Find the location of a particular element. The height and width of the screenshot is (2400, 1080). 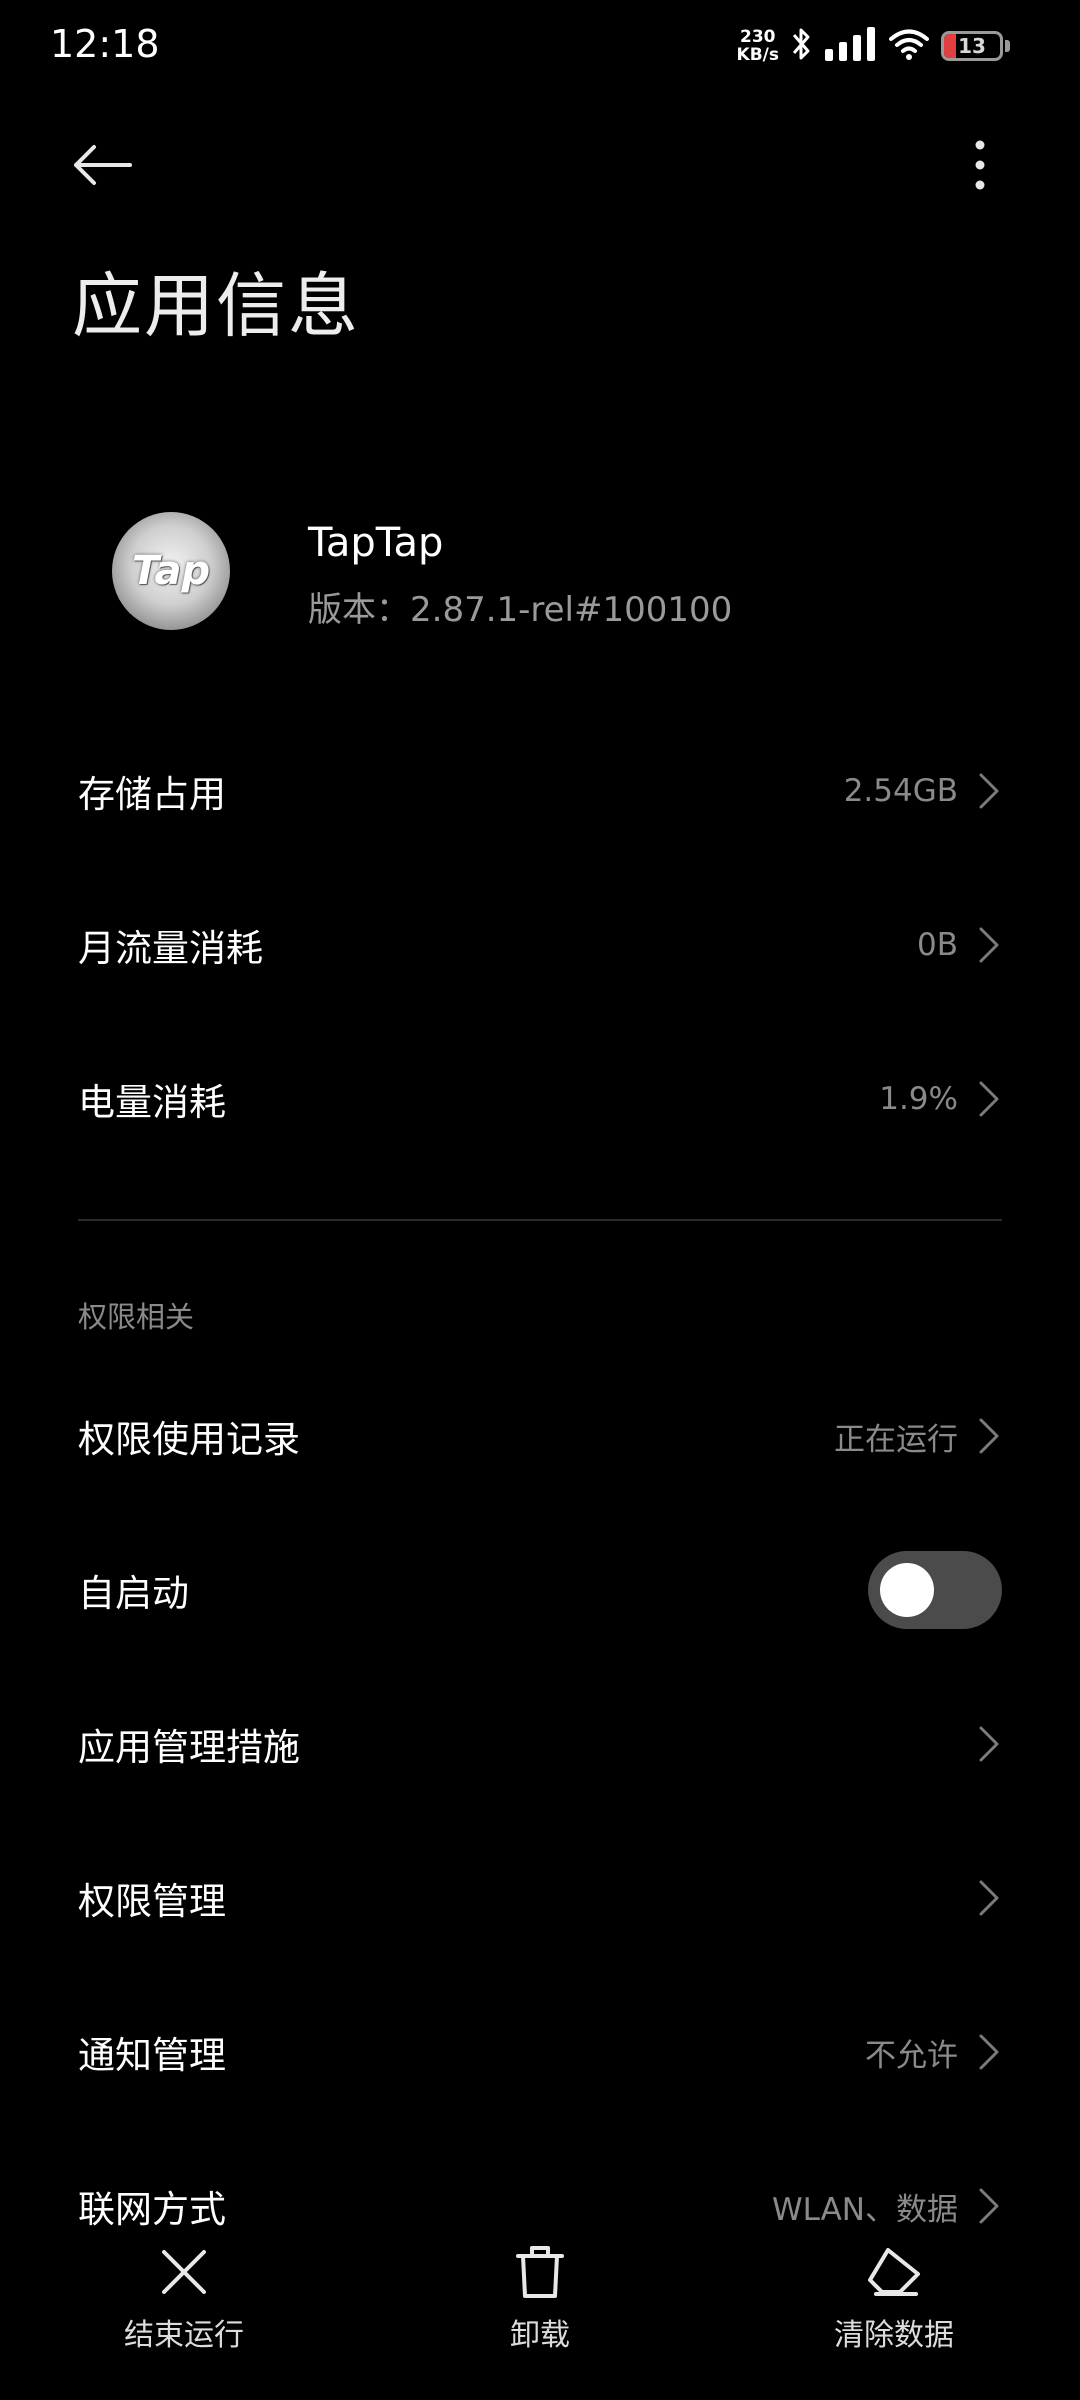

back-button is located at coordinates (110, 165).